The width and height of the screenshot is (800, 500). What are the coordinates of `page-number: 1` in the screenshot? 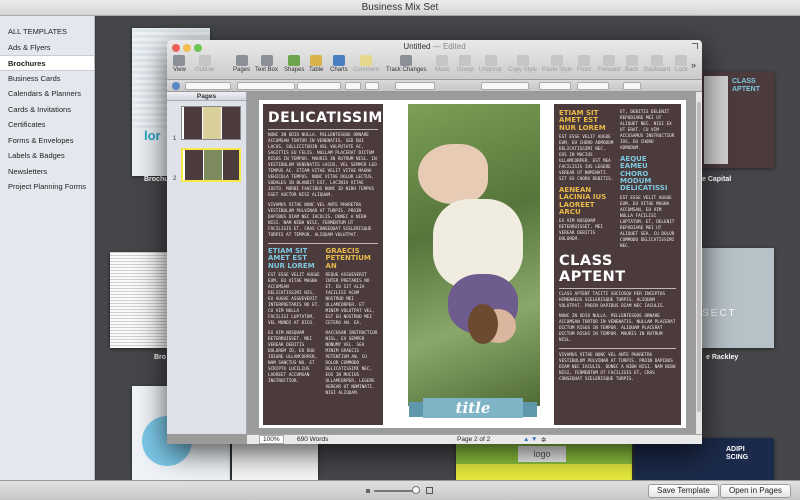 It's located at (175, 139).